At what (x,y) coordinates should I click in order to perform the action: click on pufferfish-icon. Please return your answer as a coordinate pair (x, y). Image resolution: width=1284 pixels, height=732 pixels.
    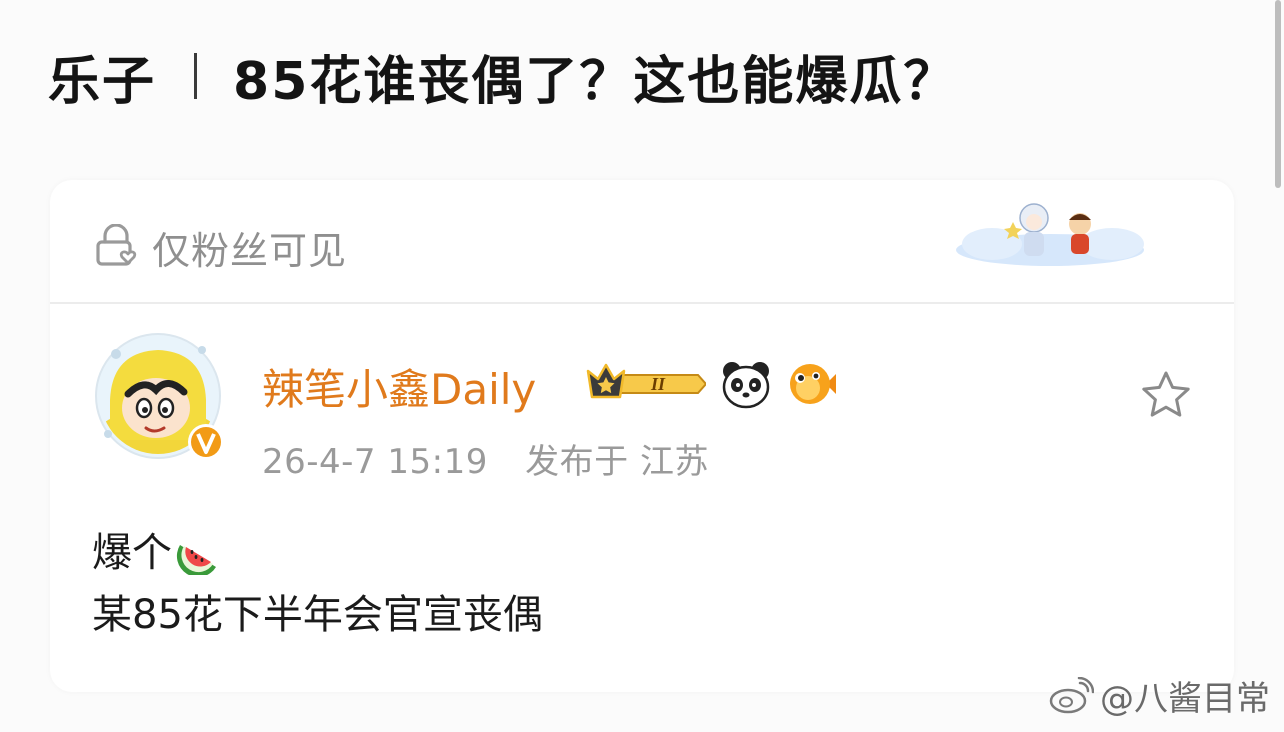
    Looking at the image, I should click on (813, 384).